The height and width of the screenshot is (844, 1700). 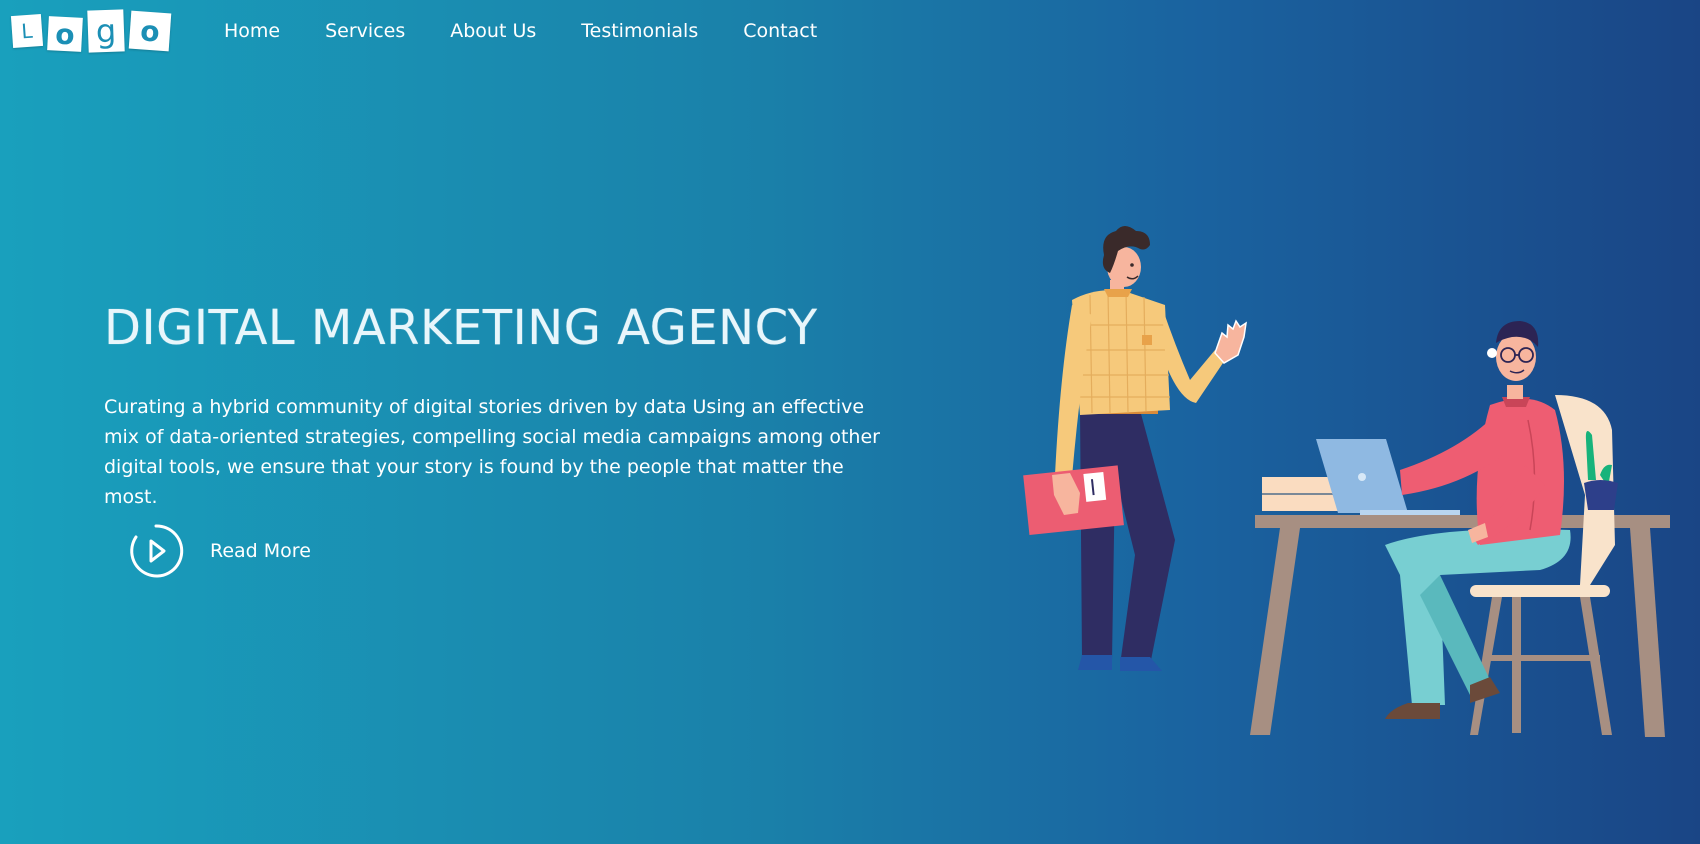 I want to click on read-more-label: Read More, so click(x=260, y=551).